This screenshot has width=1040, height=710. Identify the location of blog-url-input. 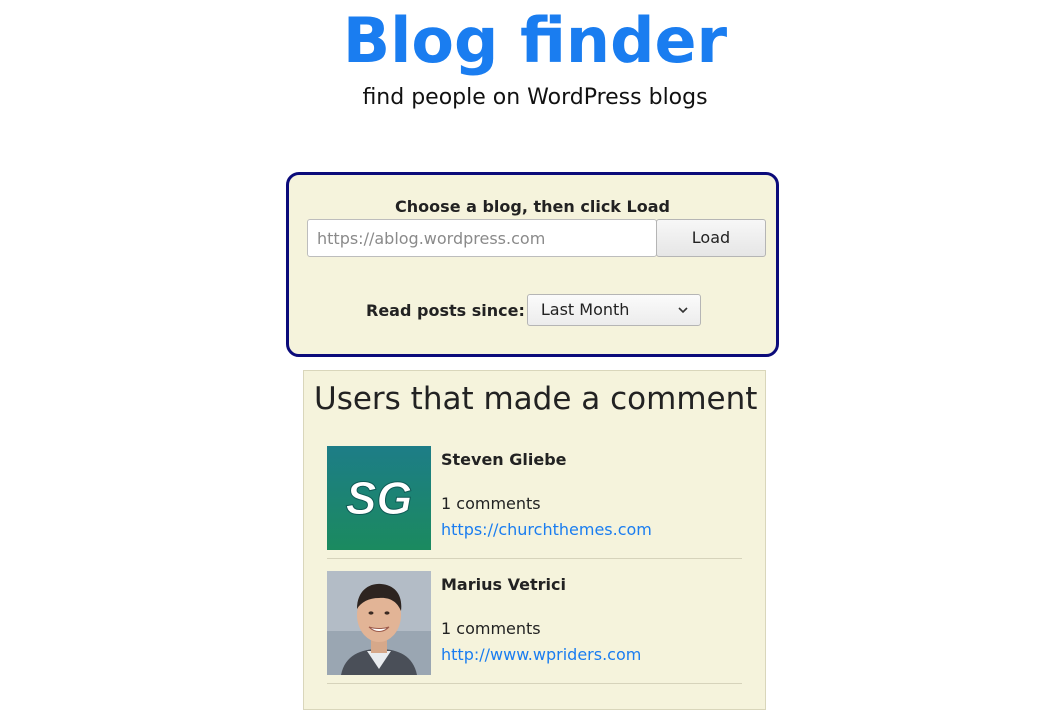
(482, 238).